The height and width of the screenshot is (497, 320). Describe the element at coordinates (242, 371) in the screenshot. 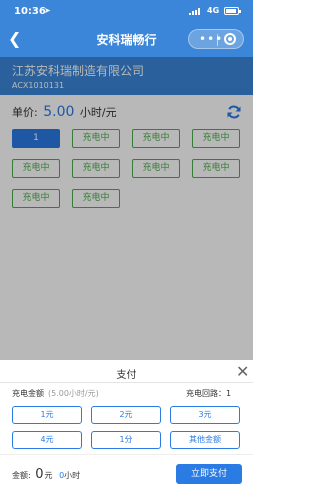

I see `close-icon: ✕` at that location.